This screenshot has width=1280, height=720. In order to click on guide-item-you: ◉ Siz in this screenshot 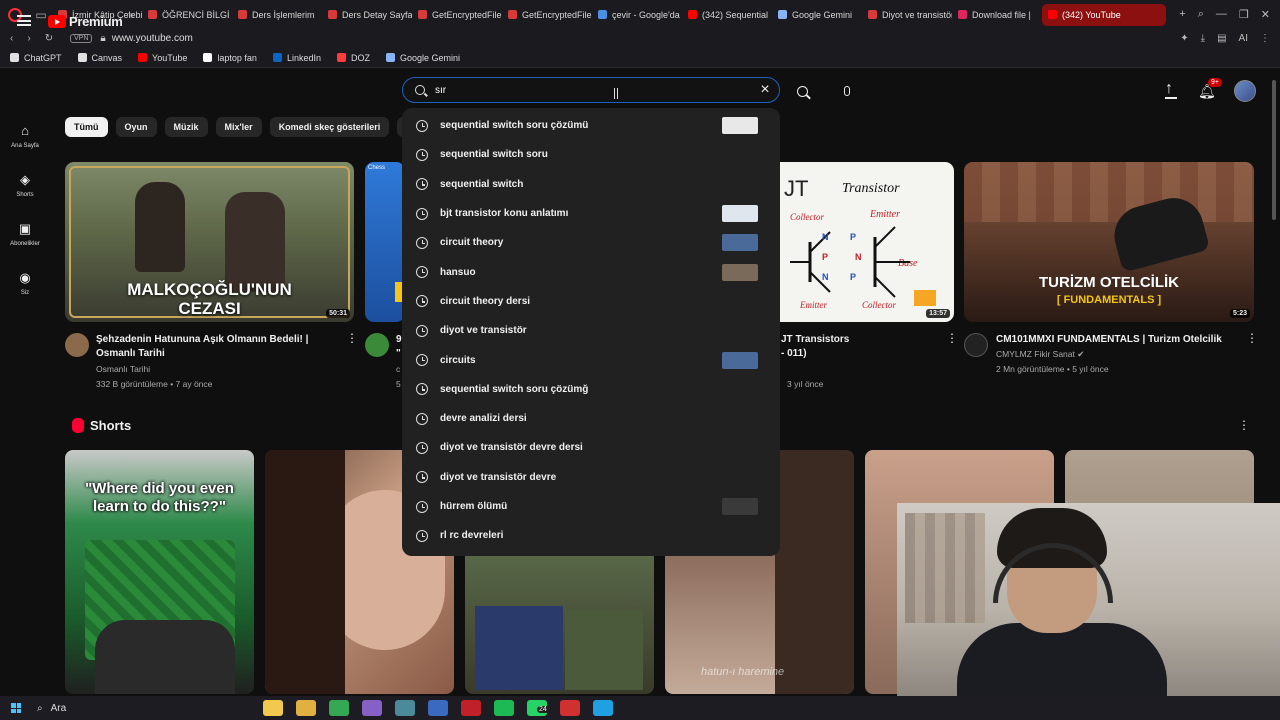, I will do `click(25, 283)`.